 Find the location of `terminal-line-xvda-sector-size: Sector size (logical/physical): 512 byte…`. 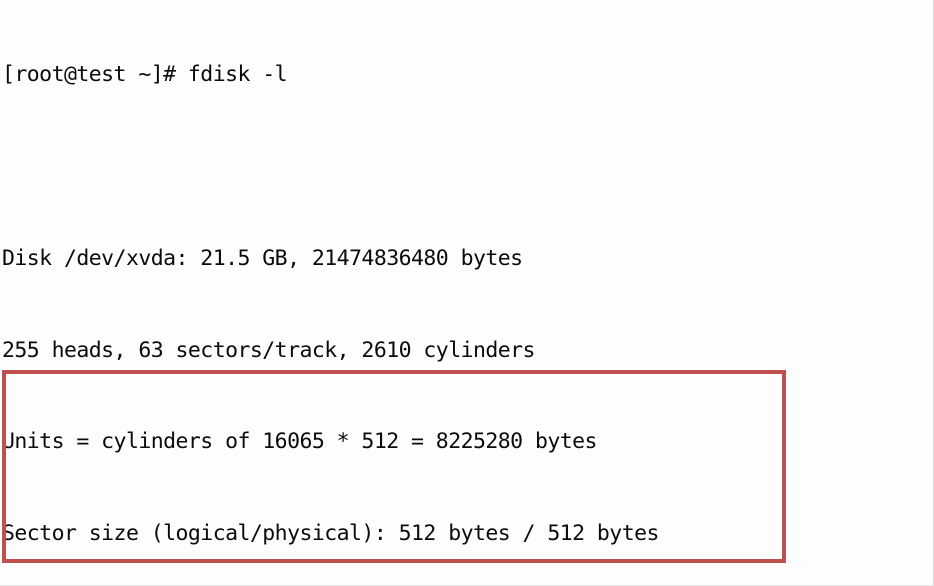

terminal-line-xvda-sector-size: Sector size (logical/physical): 512 byte… is located at coordinates (330, 534).